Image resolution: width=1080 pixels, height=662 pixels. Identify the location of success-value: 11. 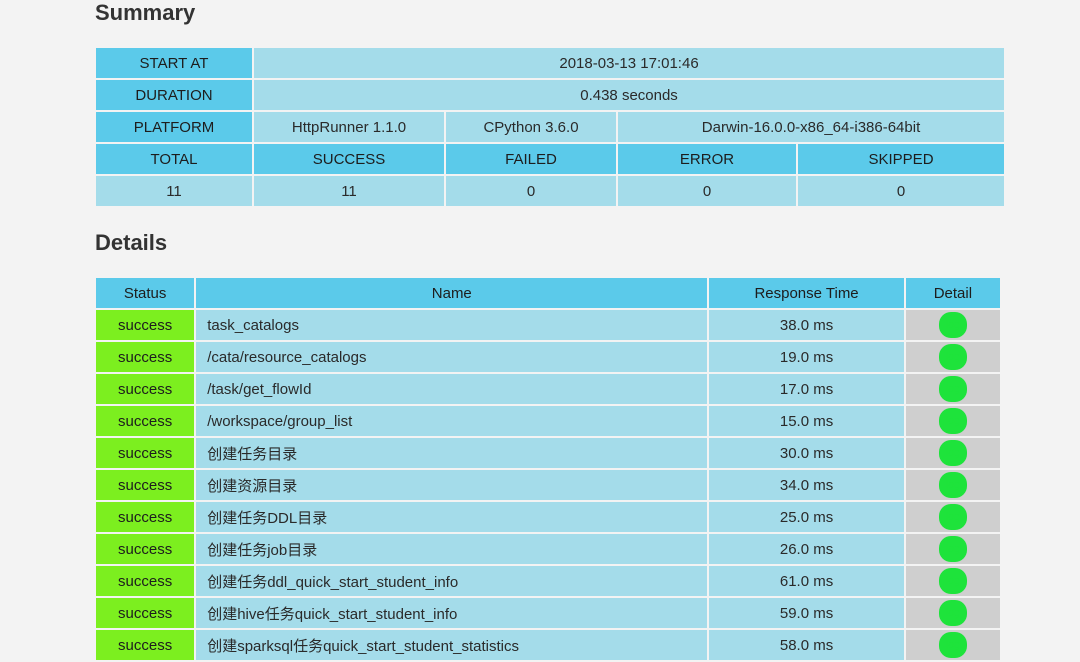
(349, 191).